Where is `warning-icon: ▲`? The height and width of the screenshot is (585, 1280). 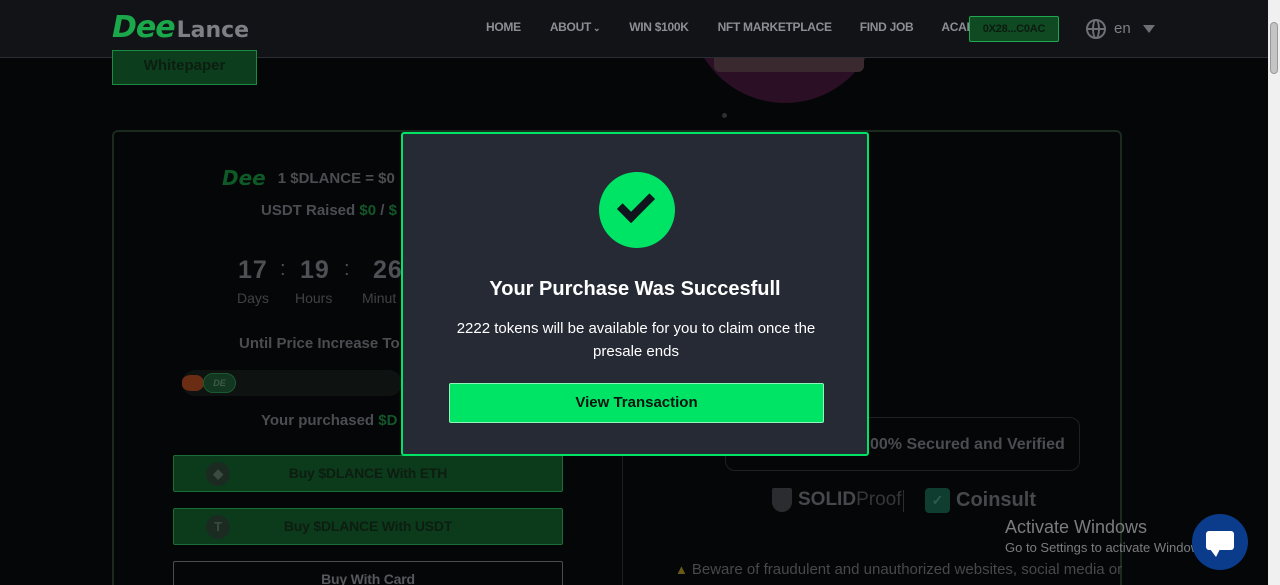
warning-icon: ▲ is located at coordinates (681, 569).